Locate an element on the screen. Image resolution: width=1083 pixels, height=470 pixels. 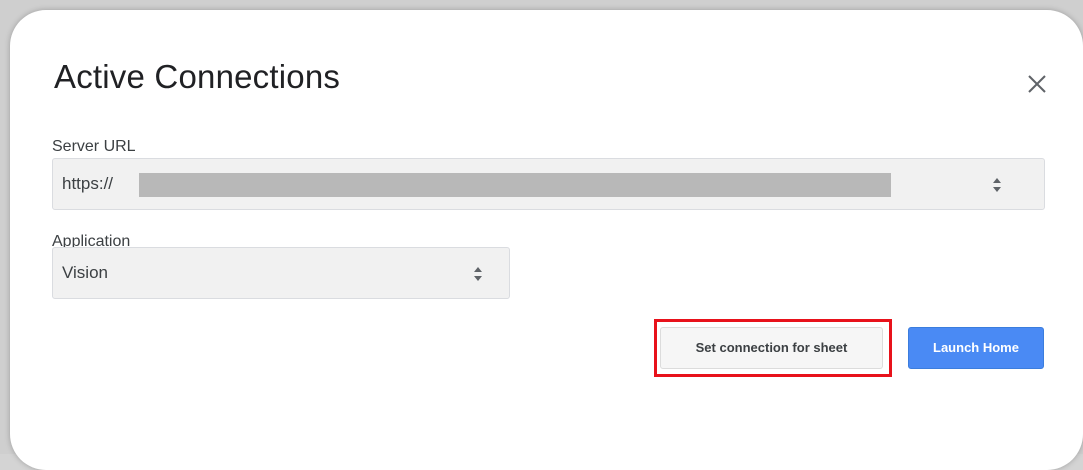
dialog-title: Active Connections is located at coordinates (197, 76).